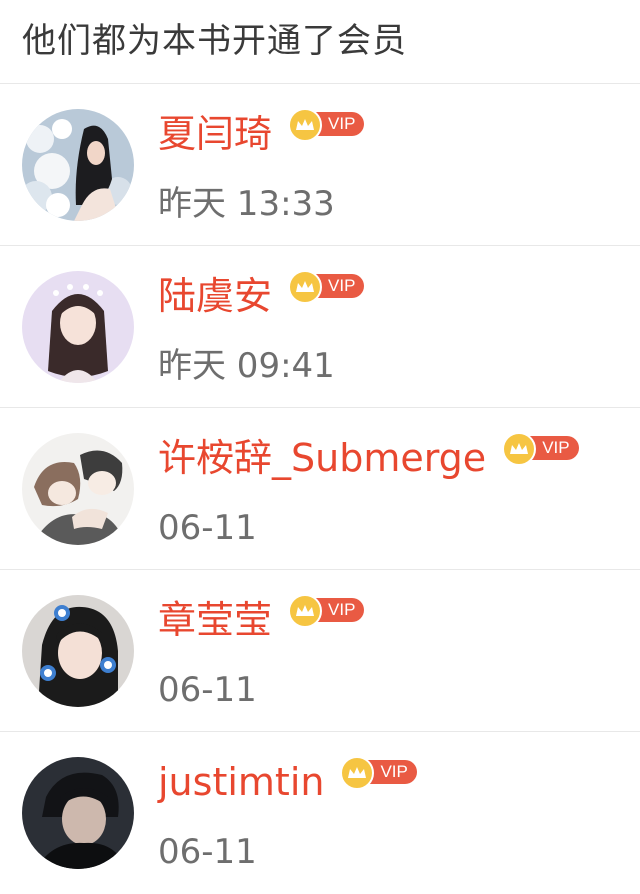 Image resolution: width=640 pixels, height=894 pixels. I want to click on member-name: 陆虞安, so click(215, 296).